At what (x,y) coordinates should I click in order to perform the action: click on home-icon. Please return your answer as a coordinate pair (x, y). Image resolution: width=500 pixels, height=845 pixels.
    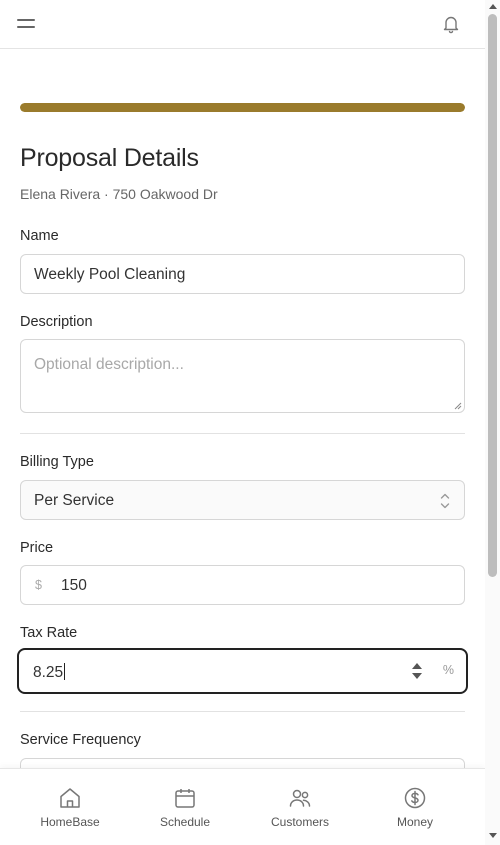
    Looking at the image, I should click on (70, 798).